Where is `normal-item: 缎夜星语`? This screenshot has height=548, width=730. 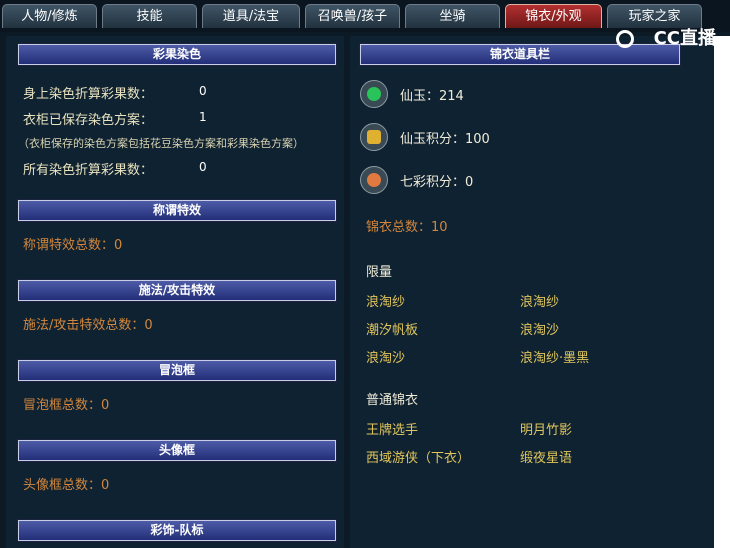 normal-item: 缎夜星语 is located at coordinates (546, 456).